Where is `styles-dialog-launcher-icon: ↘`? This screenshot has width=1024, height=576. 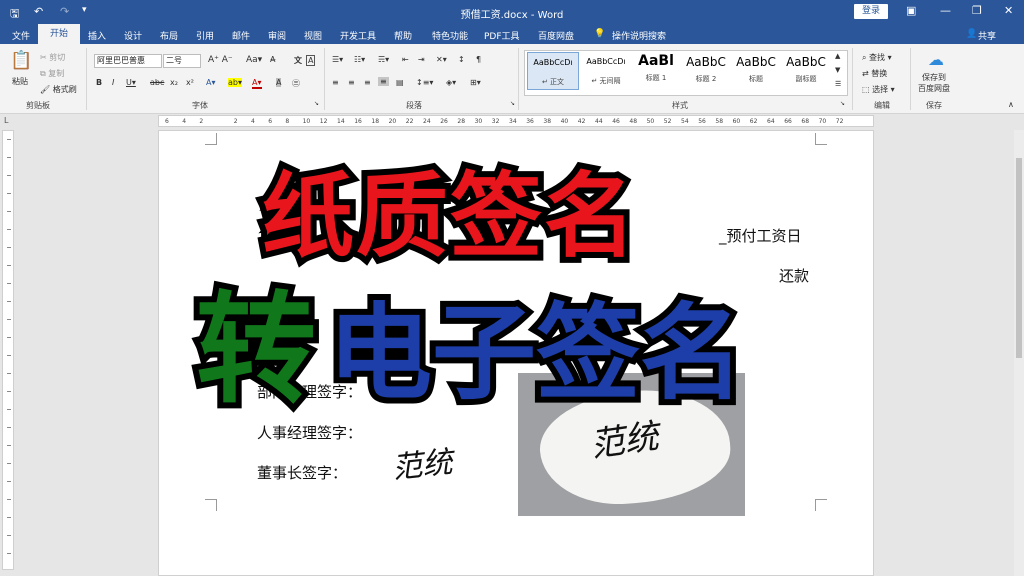 styles-dialog-launcher-icon: ↘ is located at coordinates (842, 103).